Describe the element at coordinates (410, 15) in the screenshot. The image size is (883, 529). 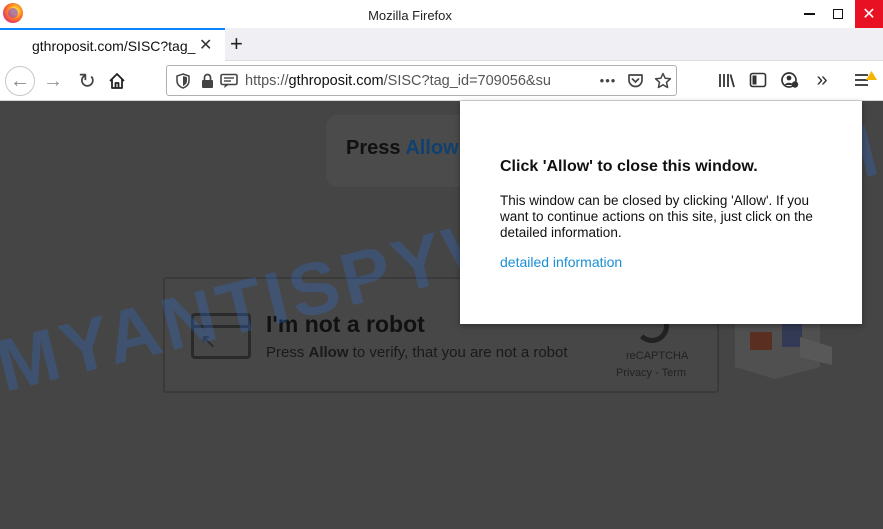
I see `window-title: Mozilla Firefox` at that location.